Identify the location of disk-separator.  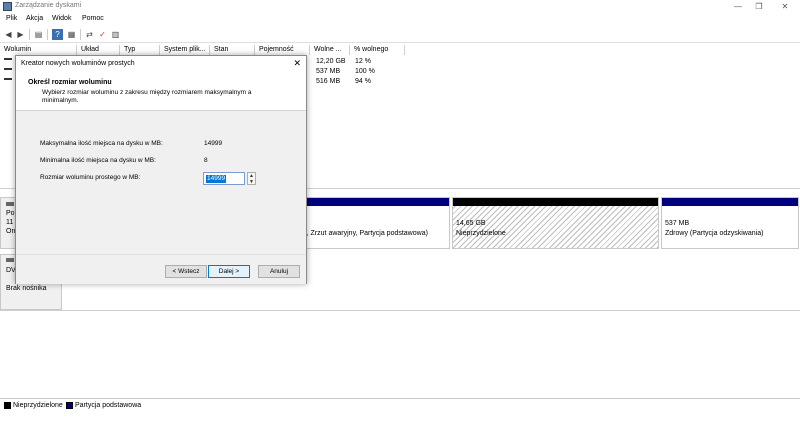
(400, 310).